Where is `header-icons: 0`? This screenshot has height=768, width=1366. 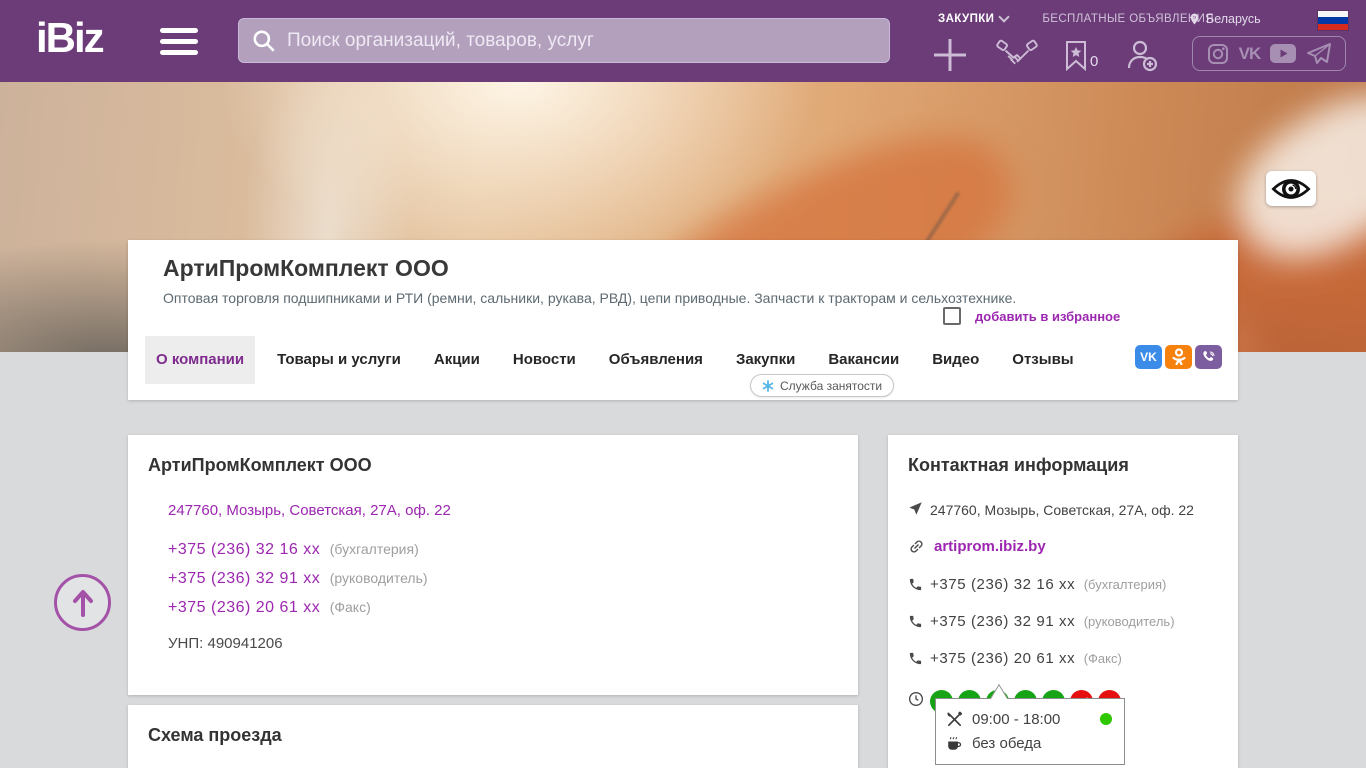
header-icons: 0 is located at coordinates (1057, 55).